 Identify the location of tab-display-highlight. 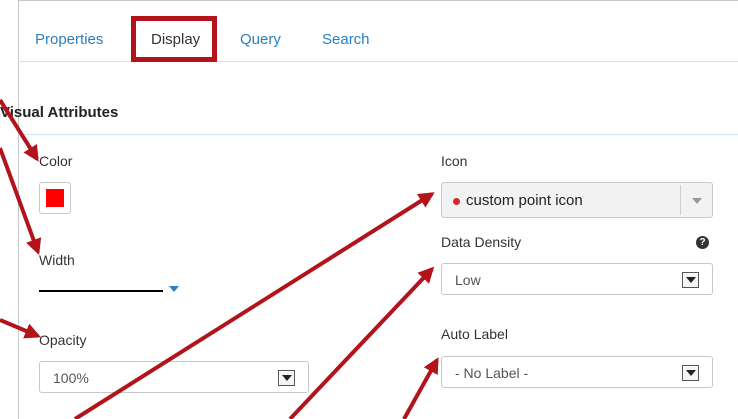
(174, 39).